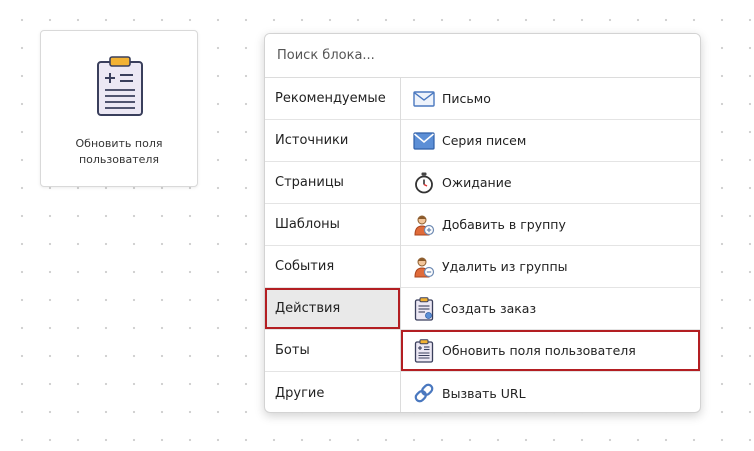 The width and height of the screenshot is (754, 451). I want to click on clipboard-order-icon, so click(424, 308).